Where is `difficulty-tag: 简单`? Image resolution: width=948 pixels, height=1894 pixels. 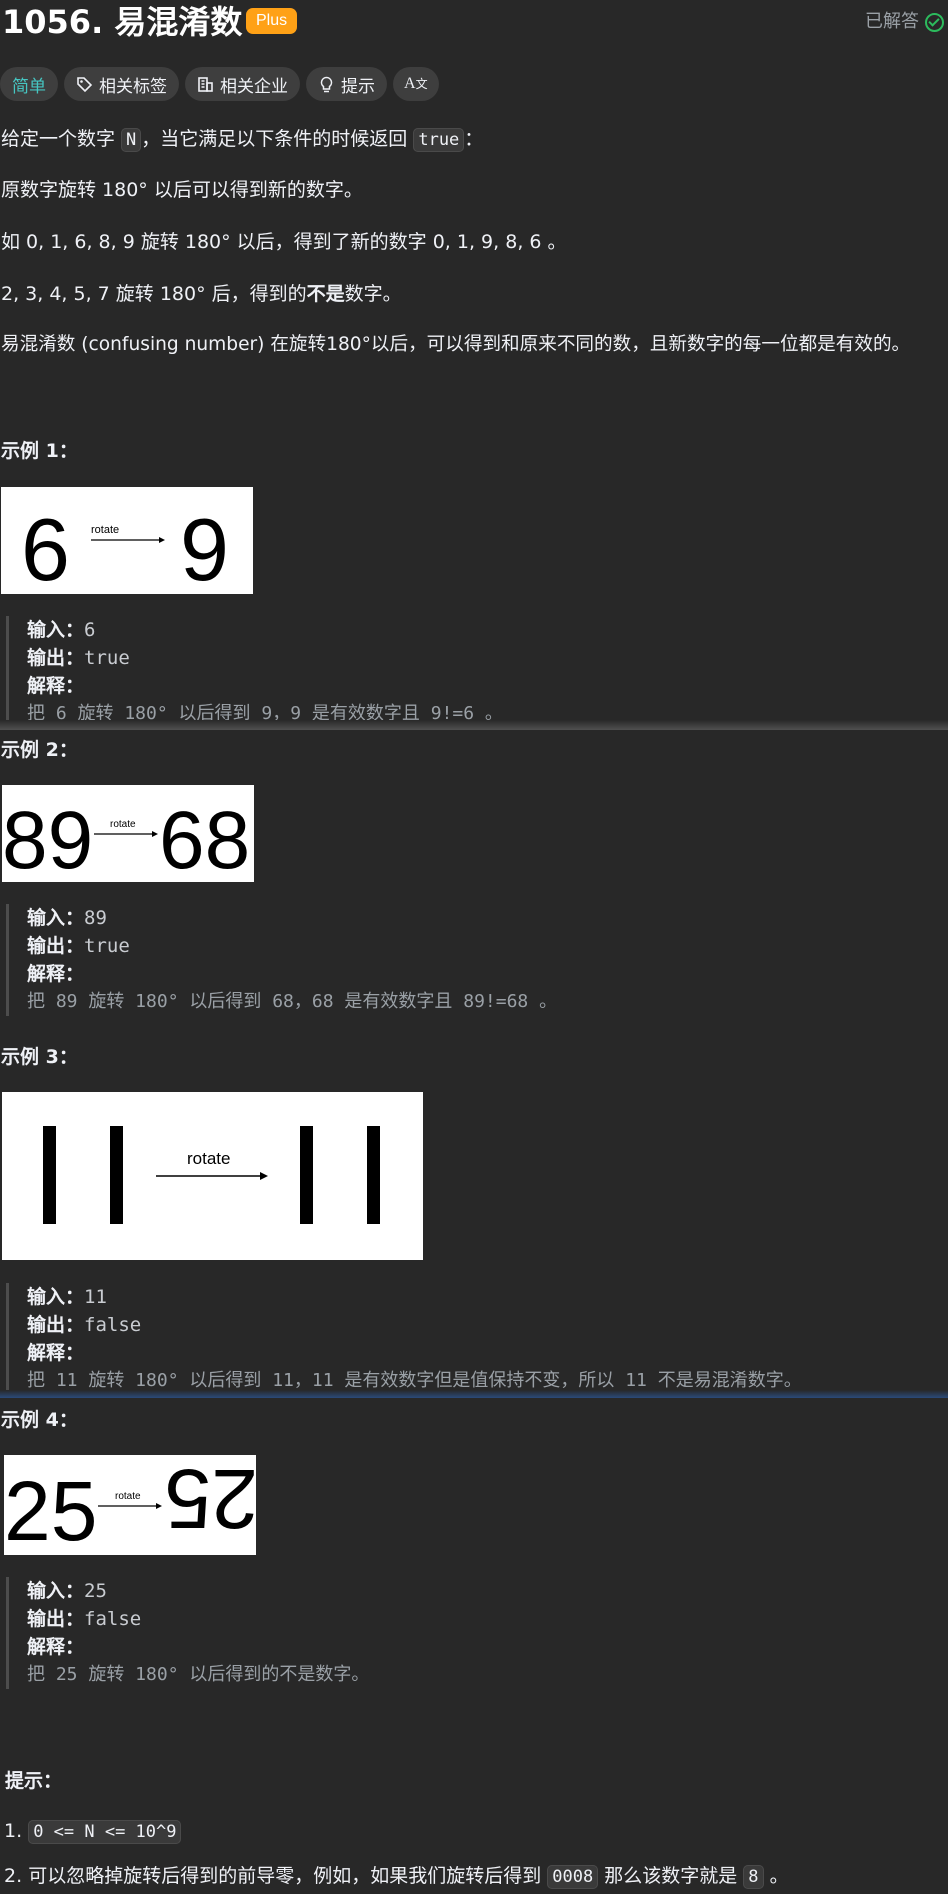
difficulty-tag: 简单 is located at coordinates (29, 84).